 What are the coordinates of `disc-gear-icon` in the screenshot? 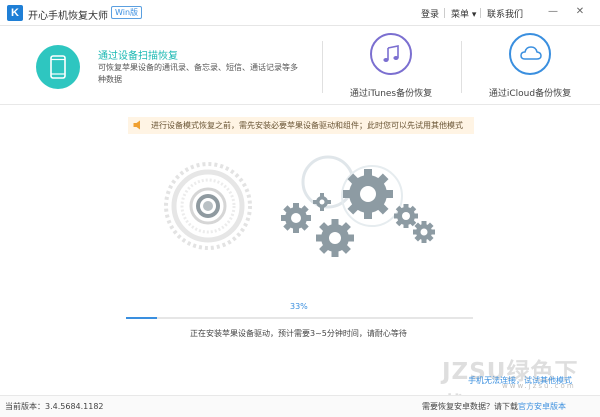 It's located at (208, 206).